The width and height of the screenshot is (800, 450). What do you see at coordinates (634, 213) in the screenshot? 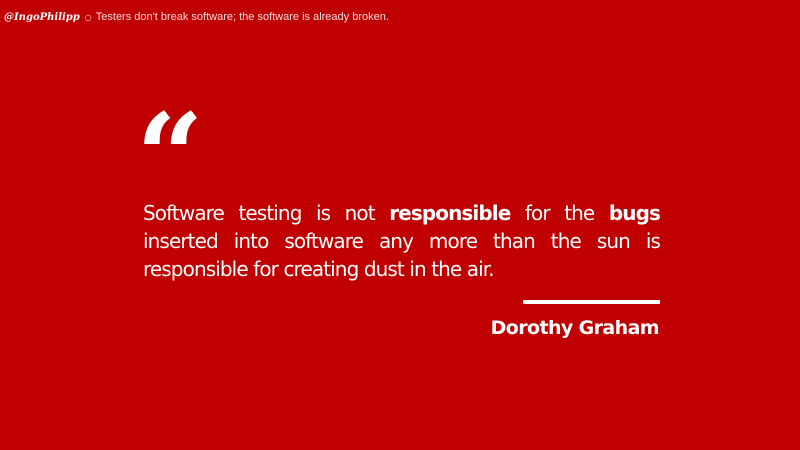
I see `quote-emphasis-bugs: bugs` at bounding box center [634, 213].